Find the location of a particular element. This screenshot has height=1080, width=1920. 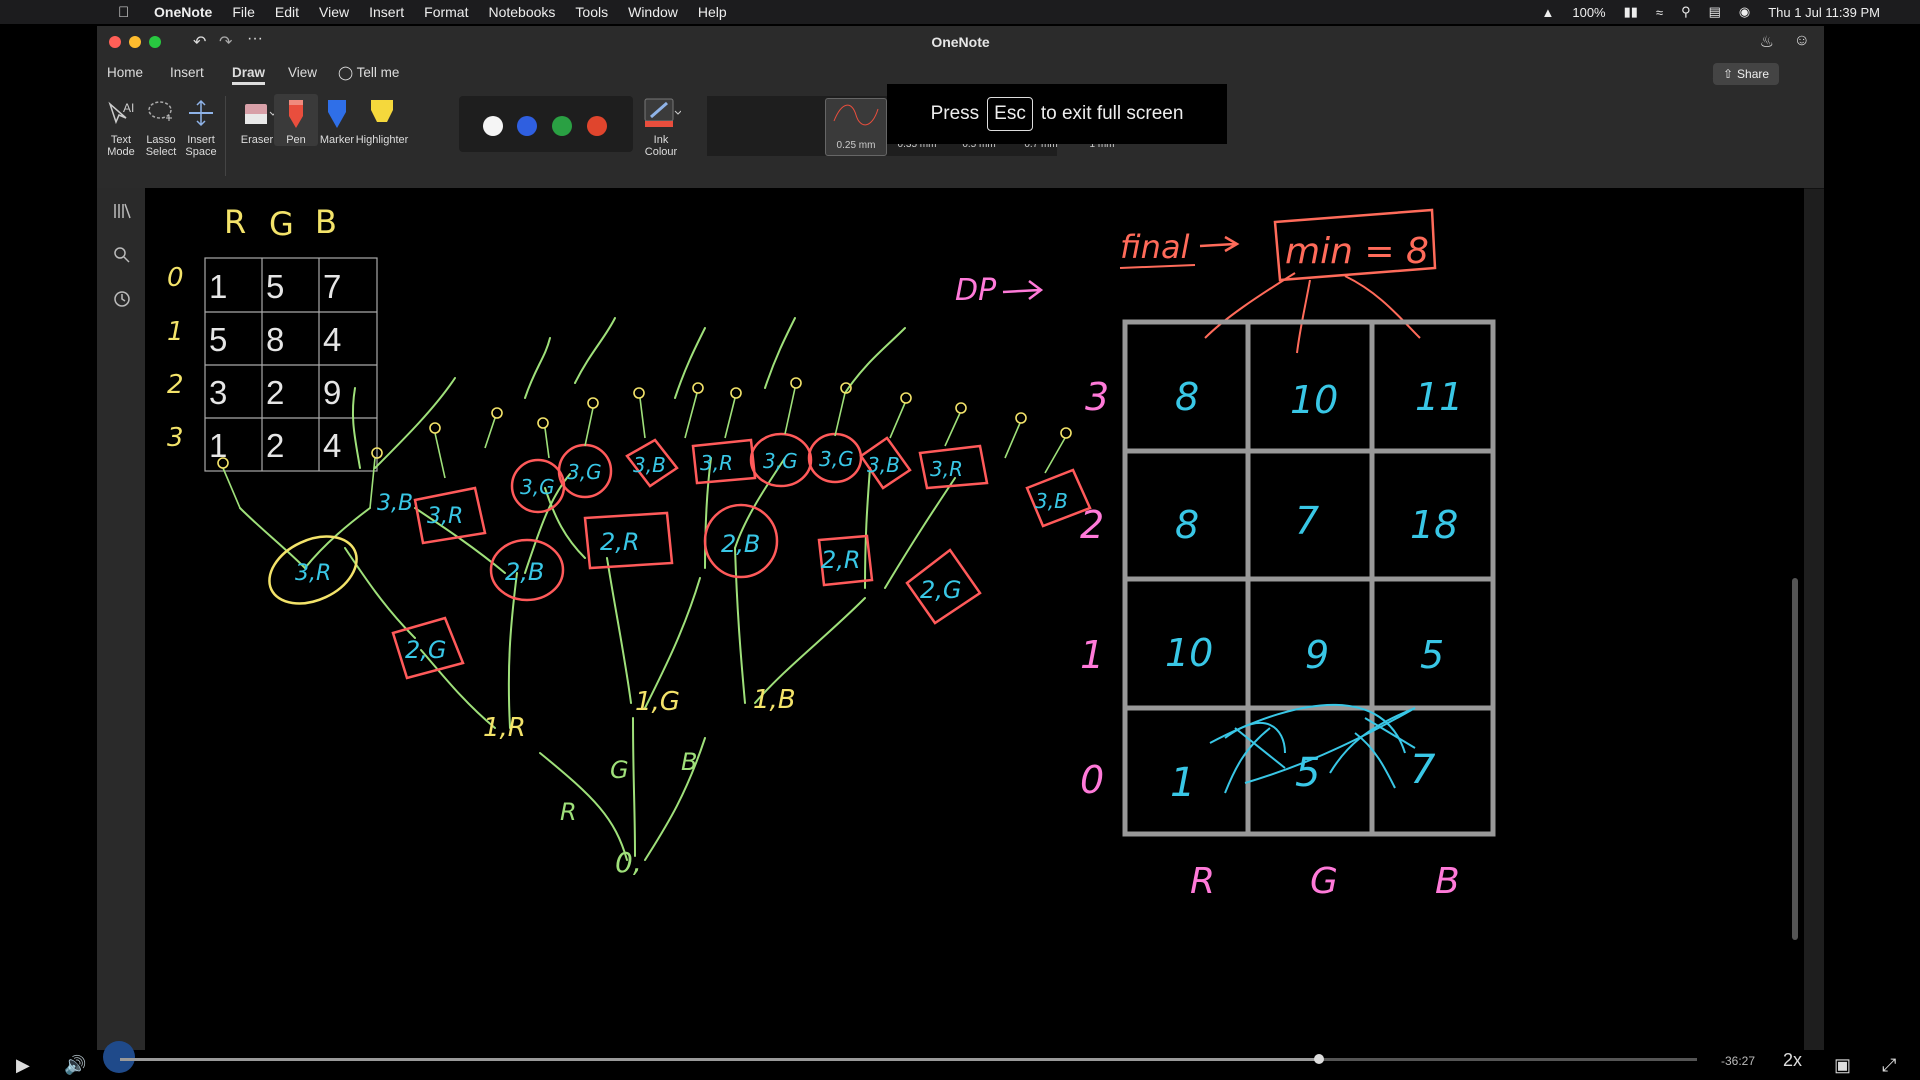

tree-node: 3,R is located at coordinates (313, 573).